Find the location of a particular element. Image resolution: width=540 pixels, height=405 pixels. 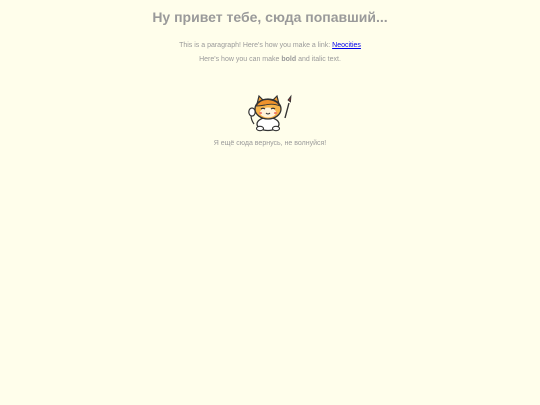

neocities-link: Neocities is located at coordinates (346, 45).